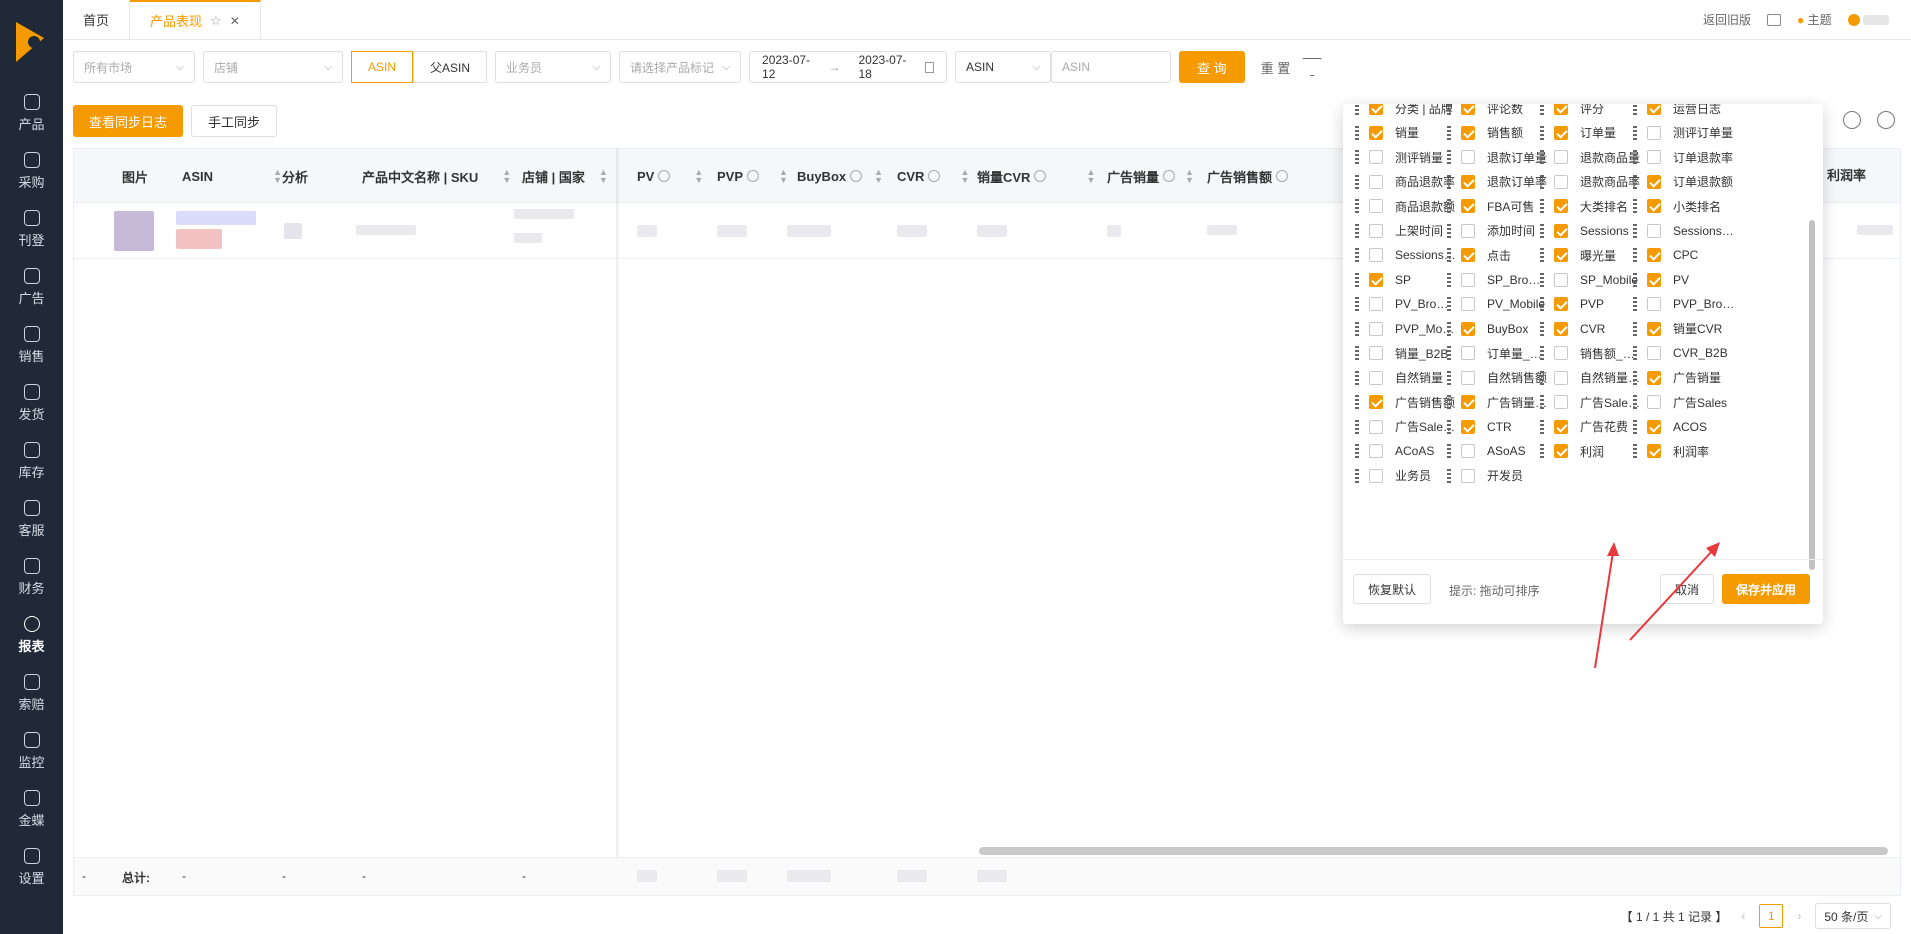 The image size is (1911, 934). What do you see at coordinates (1590, 182) in the screenshot?
I see `column-option: 退款商品率` at bounding box center [1590, 182].